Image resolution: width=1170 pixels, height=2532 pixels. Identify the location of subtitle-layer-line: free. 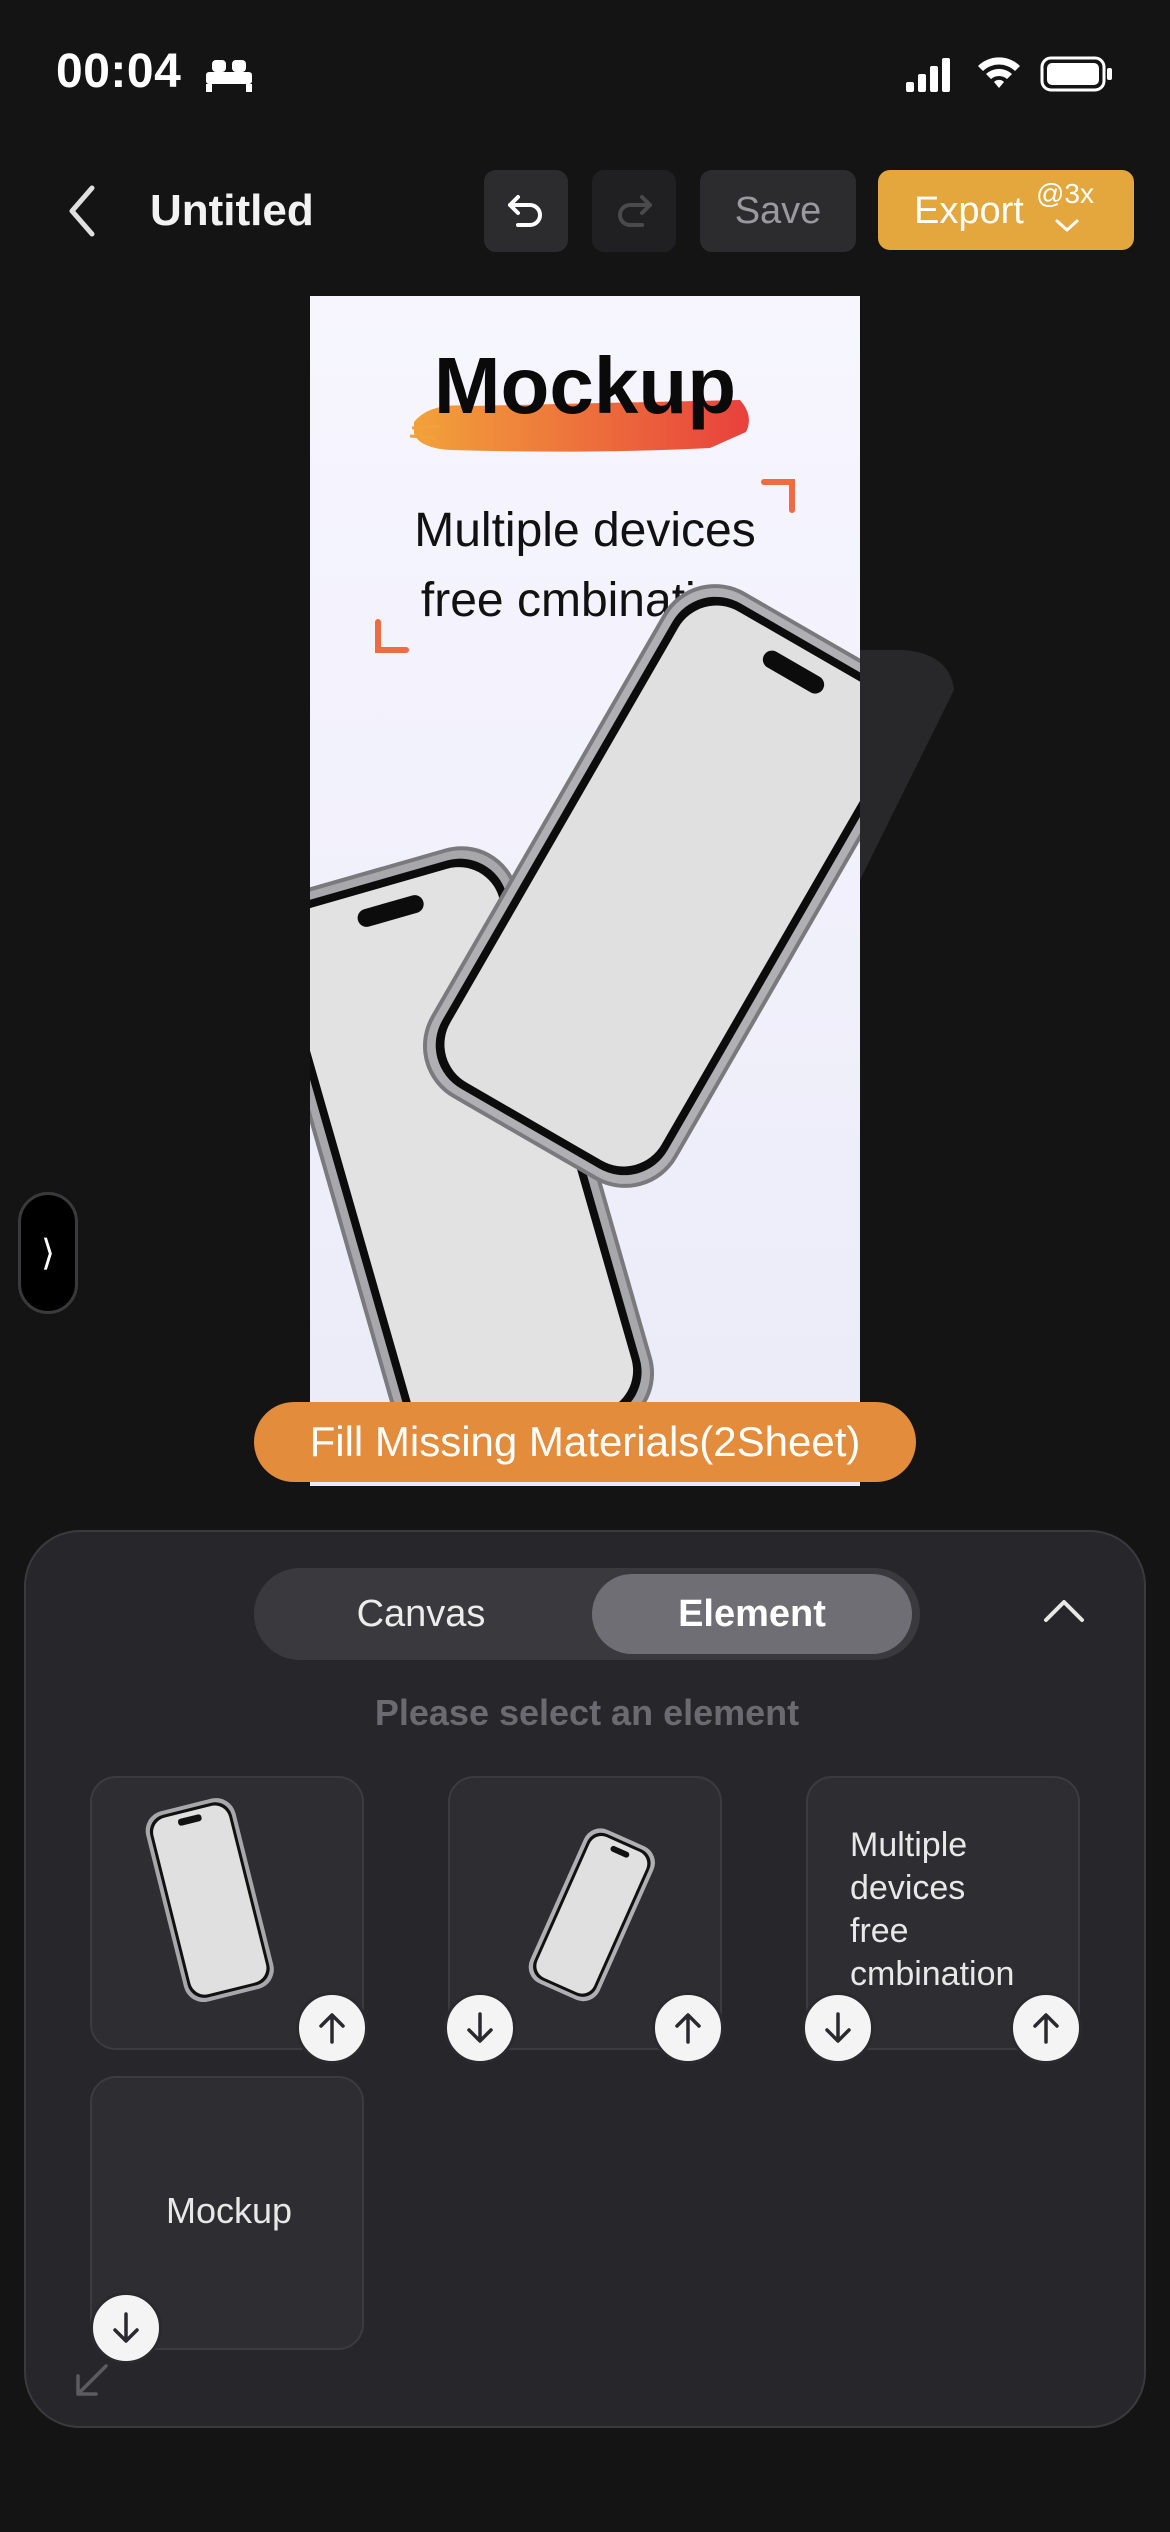
(879, 1931).